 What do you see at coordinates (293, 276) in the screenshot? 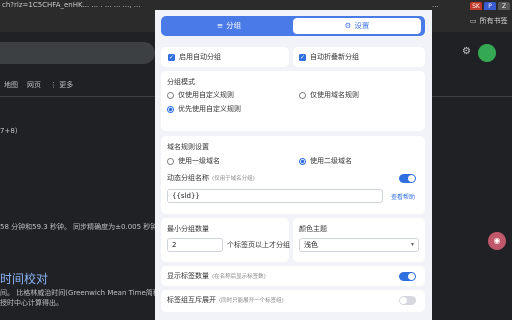
I see `show-count-card: 显示标签数量 (在名称后显示标签数)` at bounding box center [293, 276].